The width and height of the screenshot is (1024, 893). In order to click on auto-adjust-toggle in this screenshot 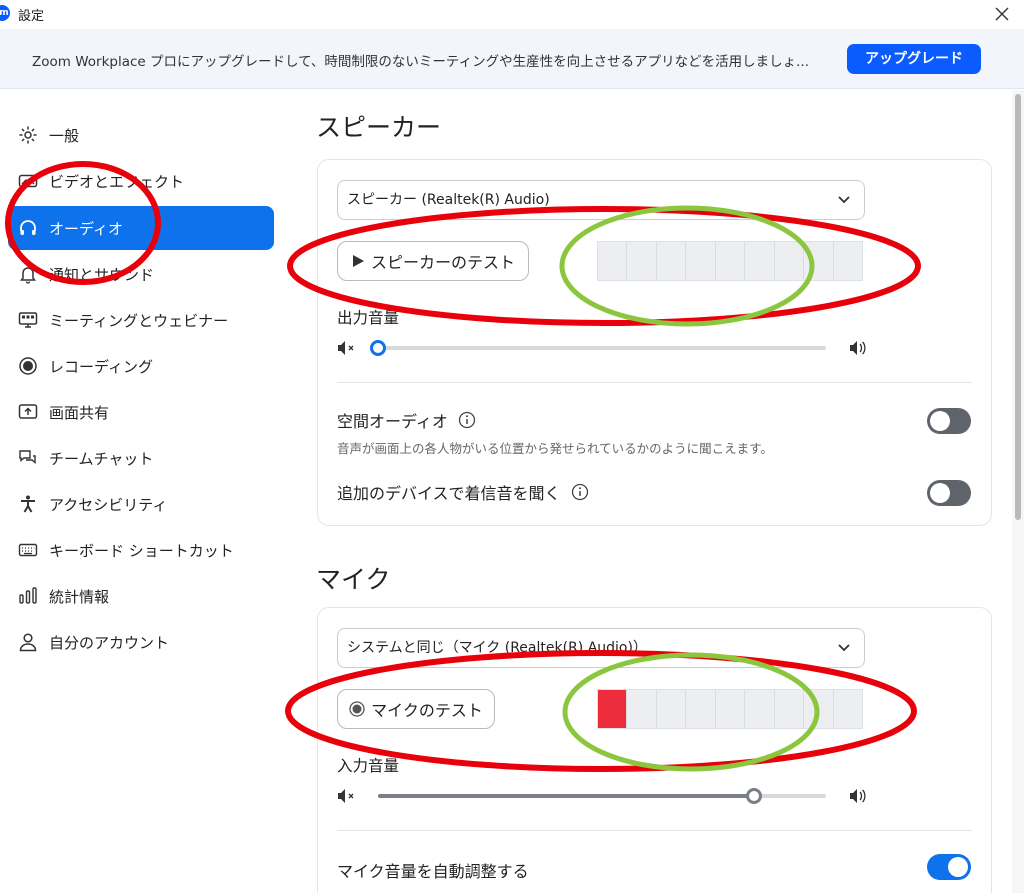, I will do `click(949, 867)`.